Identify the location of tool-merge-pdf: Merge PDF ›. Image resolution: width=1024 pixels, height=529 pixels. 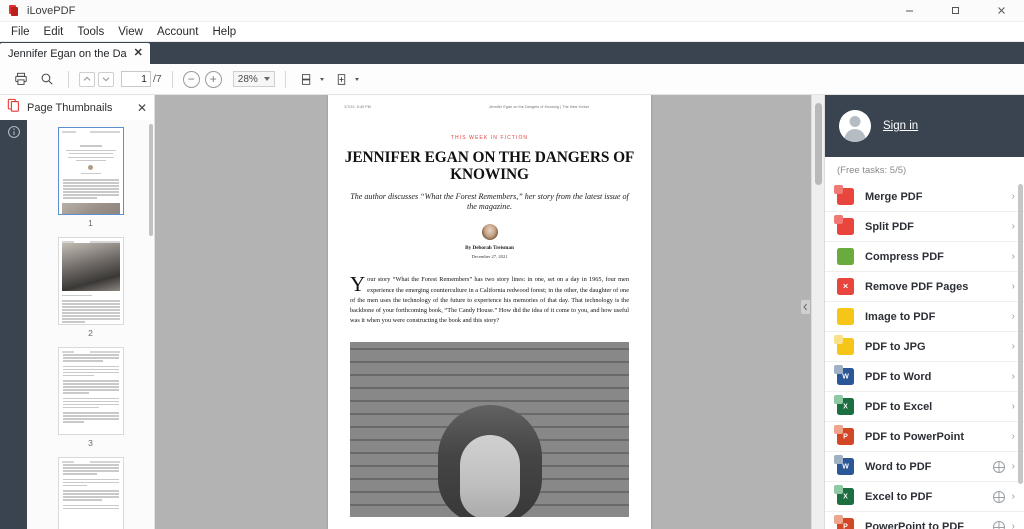
(924, 197).